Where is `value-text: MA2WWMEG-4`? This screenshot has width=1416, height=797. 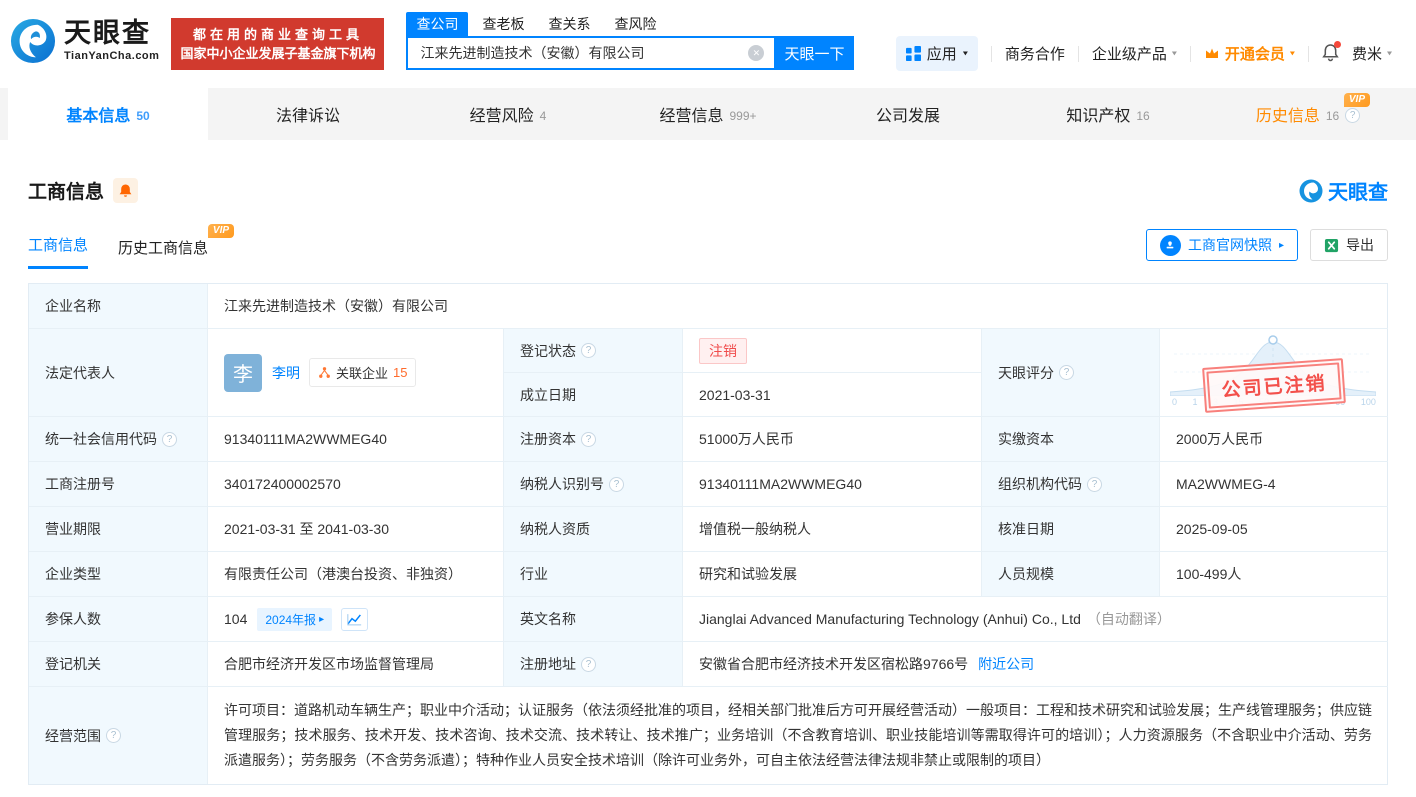 value-text: MA2WWMEG-4 is located at coordinates (1226, 484).